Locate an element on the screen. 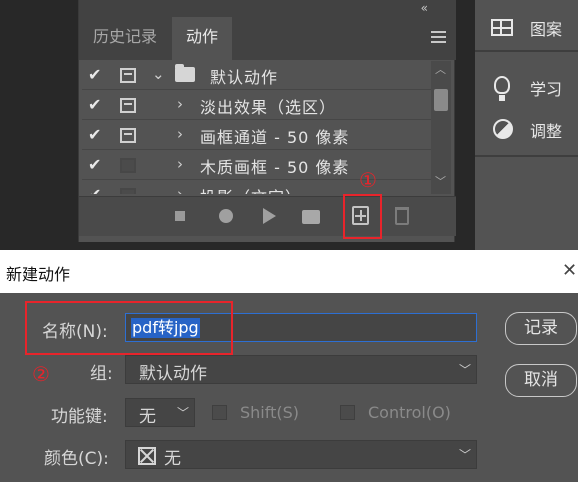 The image size is (578, 482). learn-icon is located at coordinates (502, 88).